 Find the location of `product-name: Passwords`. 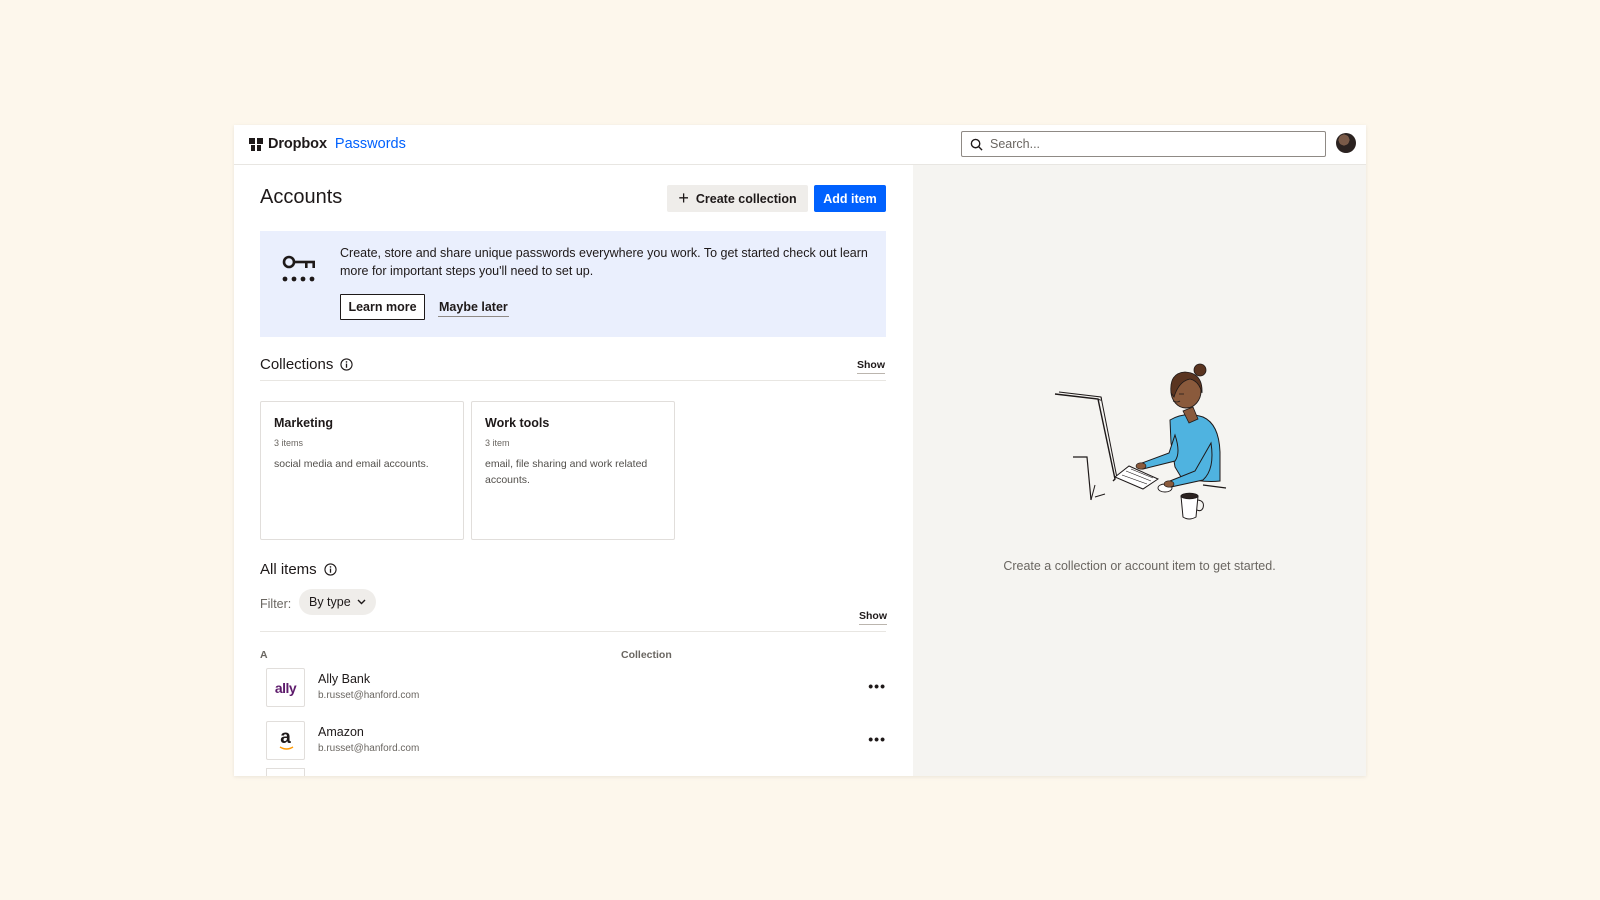

product-name: Passwords is located at coordinates (370, 144).